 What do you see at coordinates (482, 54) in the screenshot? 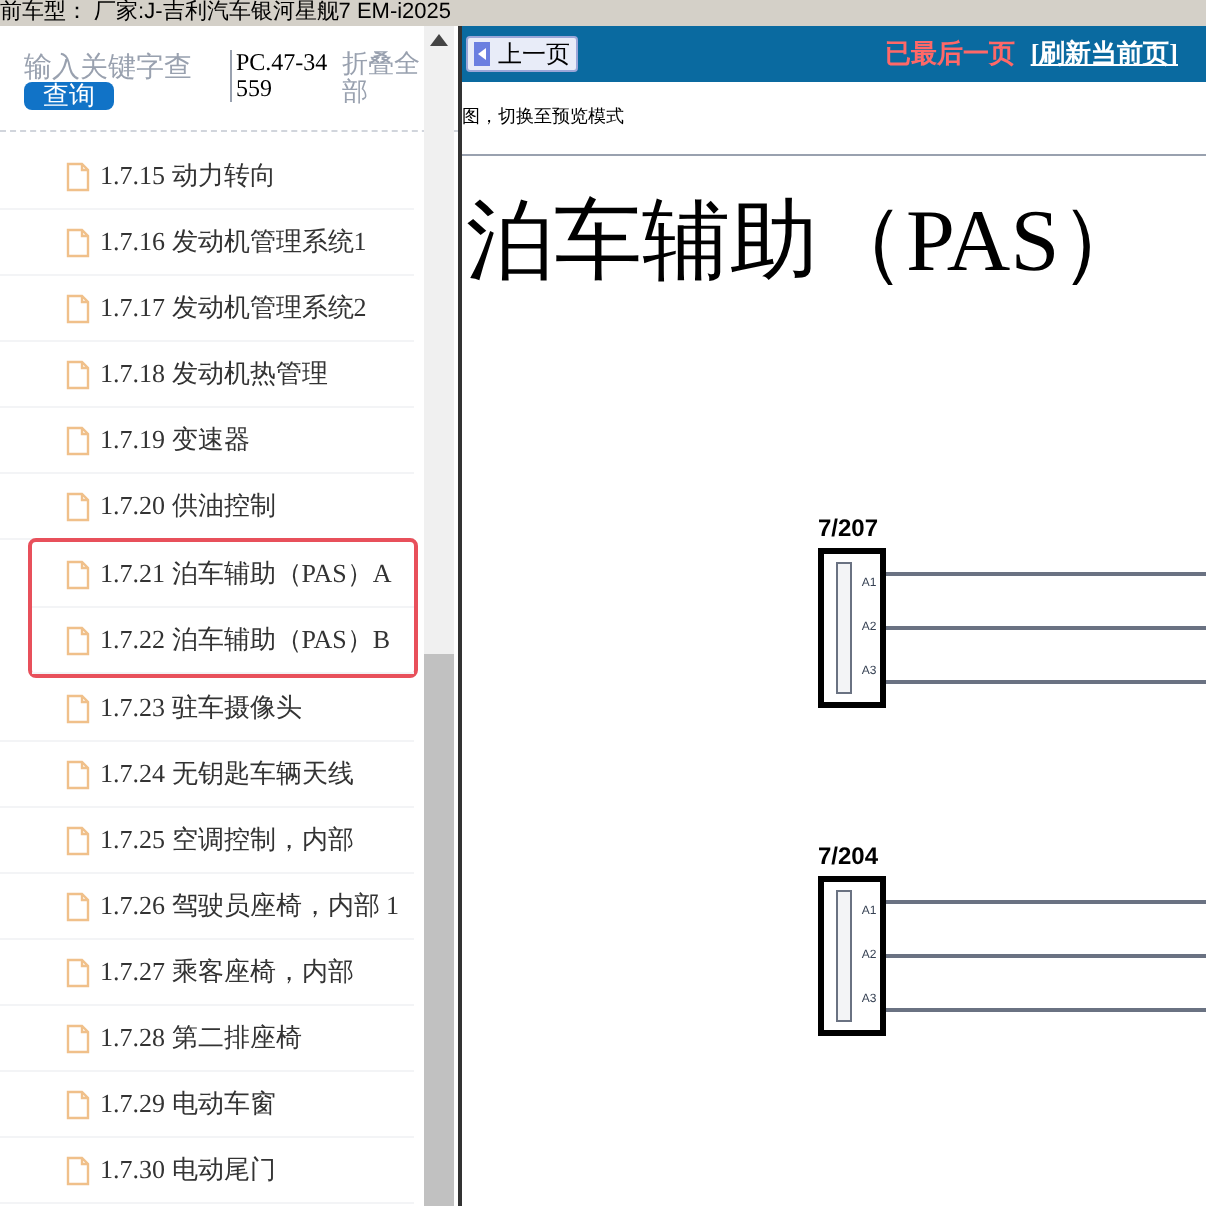
I see `left-arrow-icon` at bounding box center [482, 54].